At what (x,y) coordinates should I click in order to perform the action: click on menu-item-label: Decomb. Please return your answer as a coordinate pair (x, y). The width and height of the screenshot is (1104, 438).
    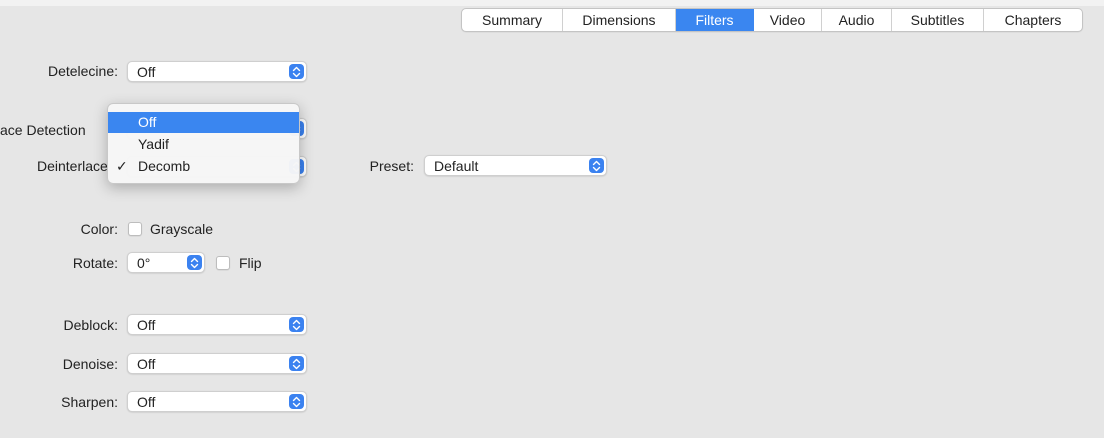
    Looking at the image, I should click on (164, 166).